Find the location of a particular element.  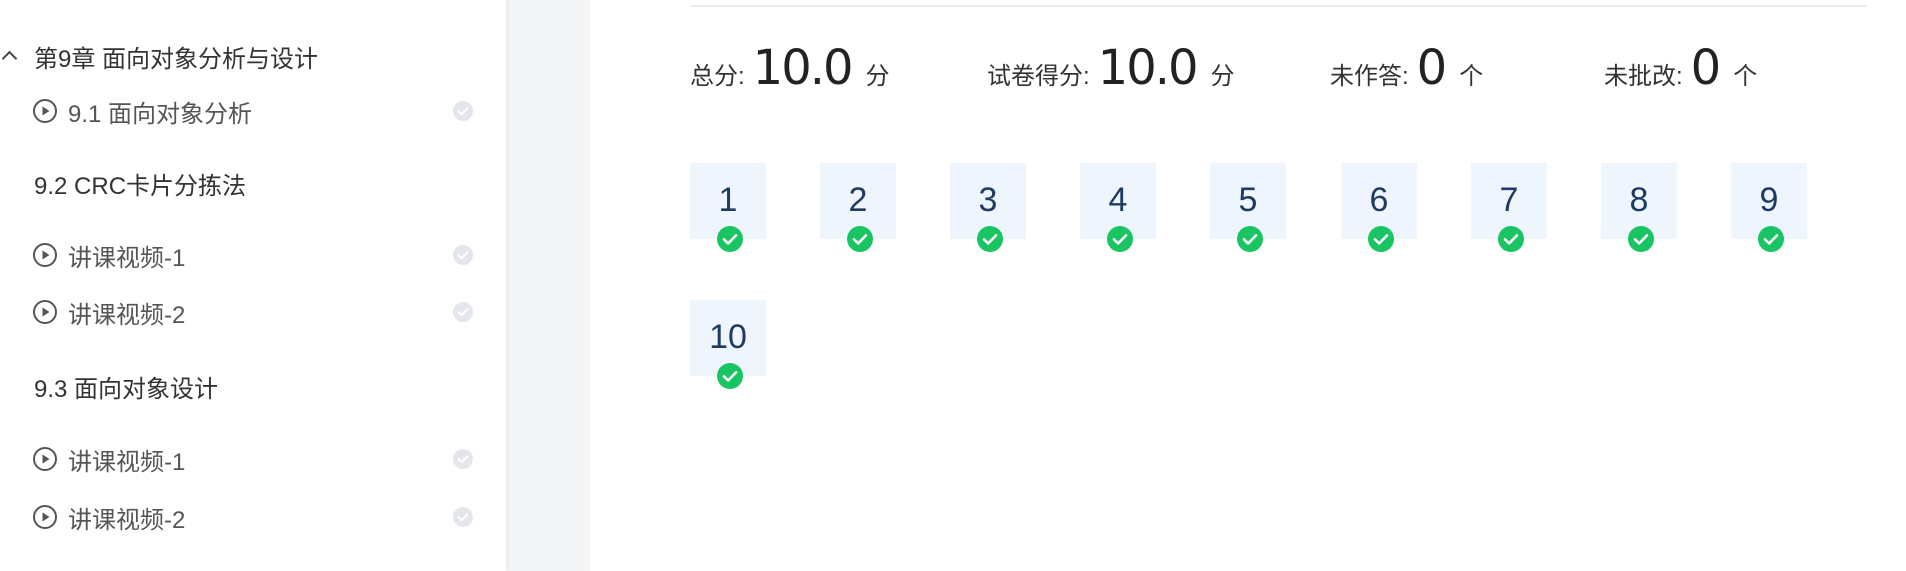

chevron-up-icon is located at coordinates (15, 56).